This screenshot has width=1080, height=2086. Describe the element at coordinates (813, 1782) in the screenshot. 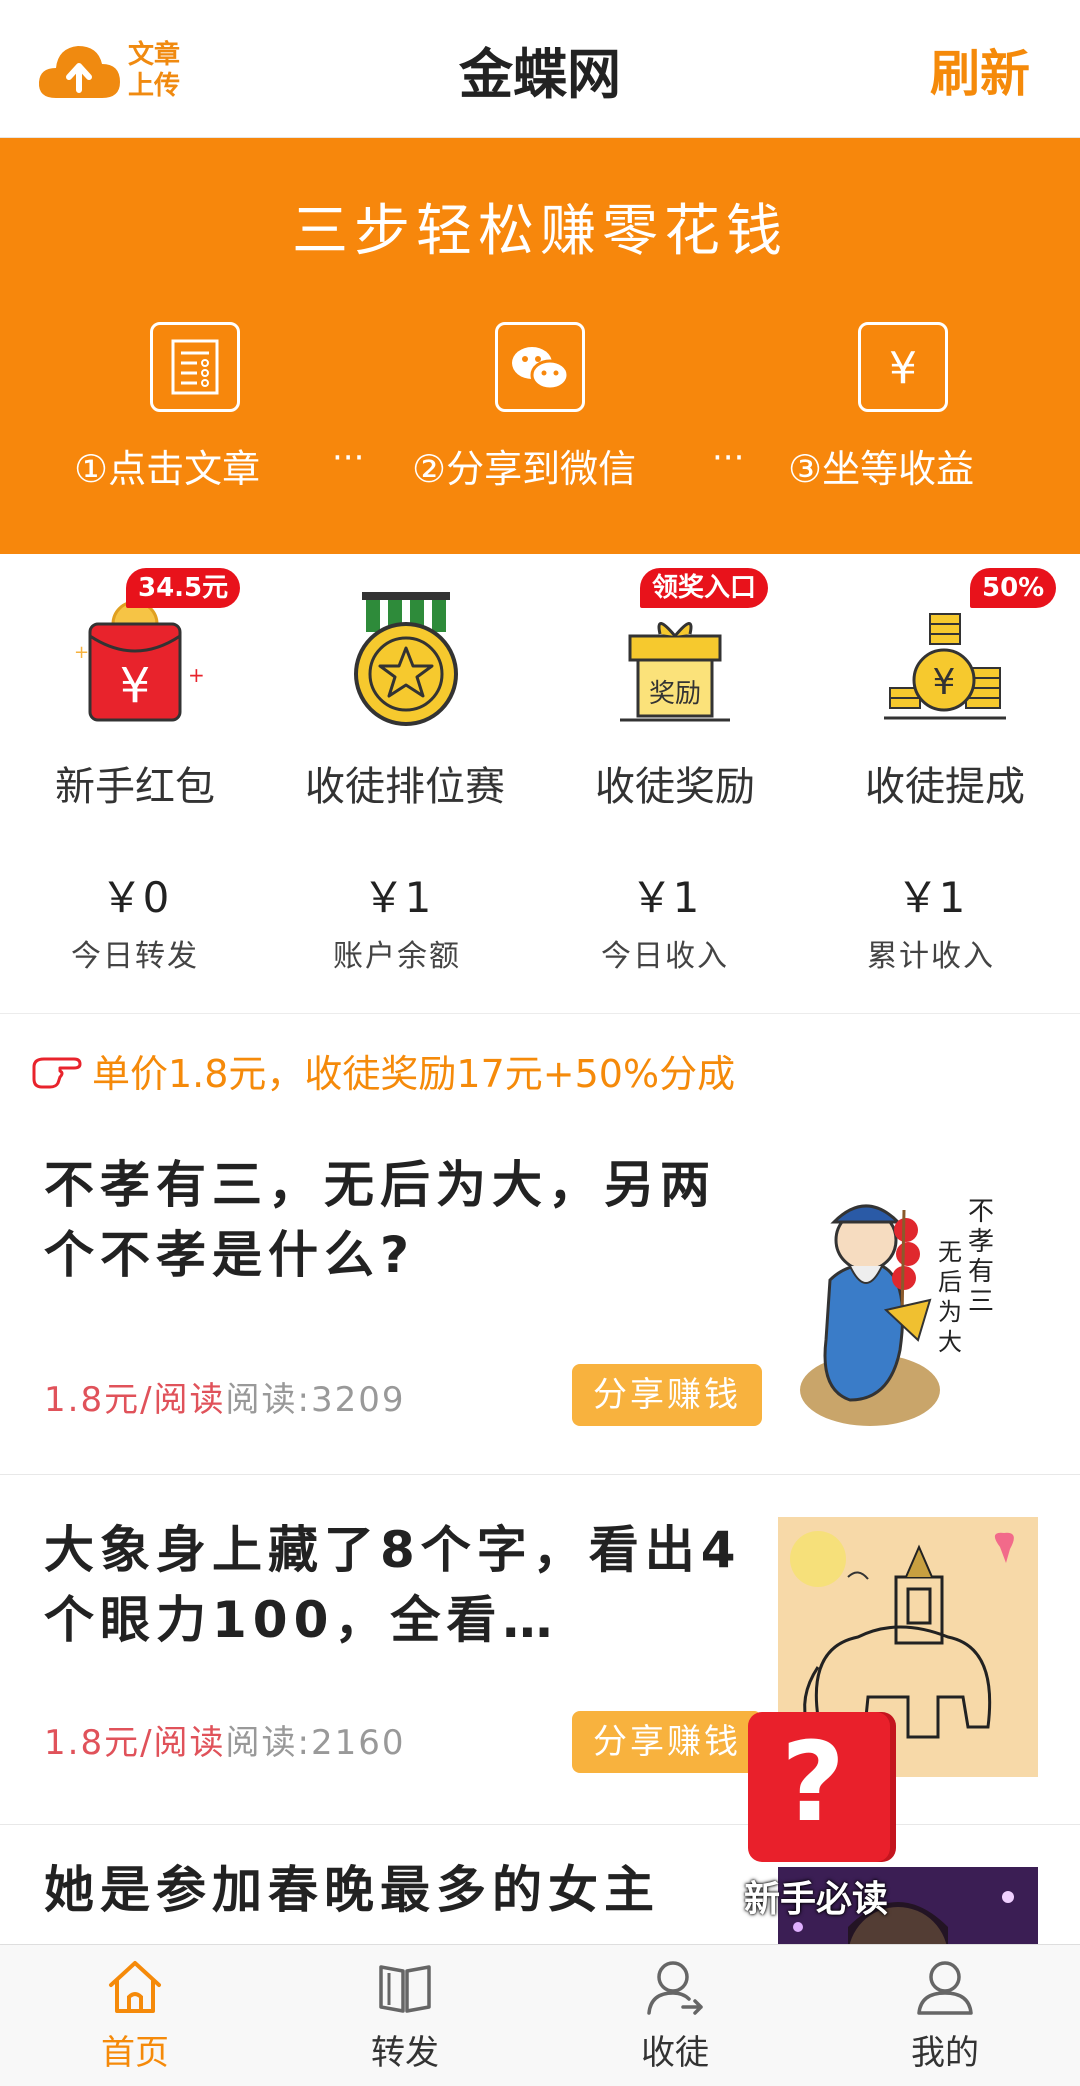

I see `question-icon: ?` at that location.